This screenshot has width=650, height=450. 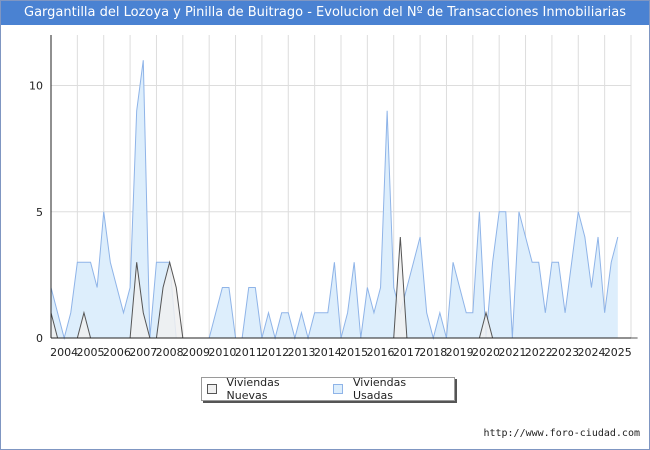 I want to click on legend-label-nuevas: Viviendas Nuevas, so click(x=253, y=389).